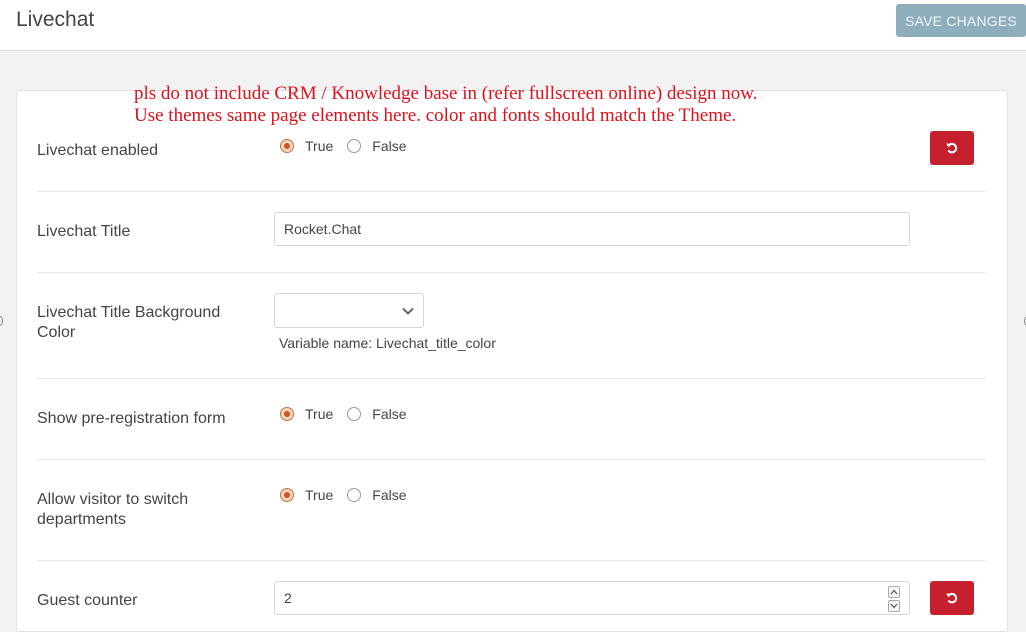  I want to click on guest-counter-reset-button, so click(952, 598).